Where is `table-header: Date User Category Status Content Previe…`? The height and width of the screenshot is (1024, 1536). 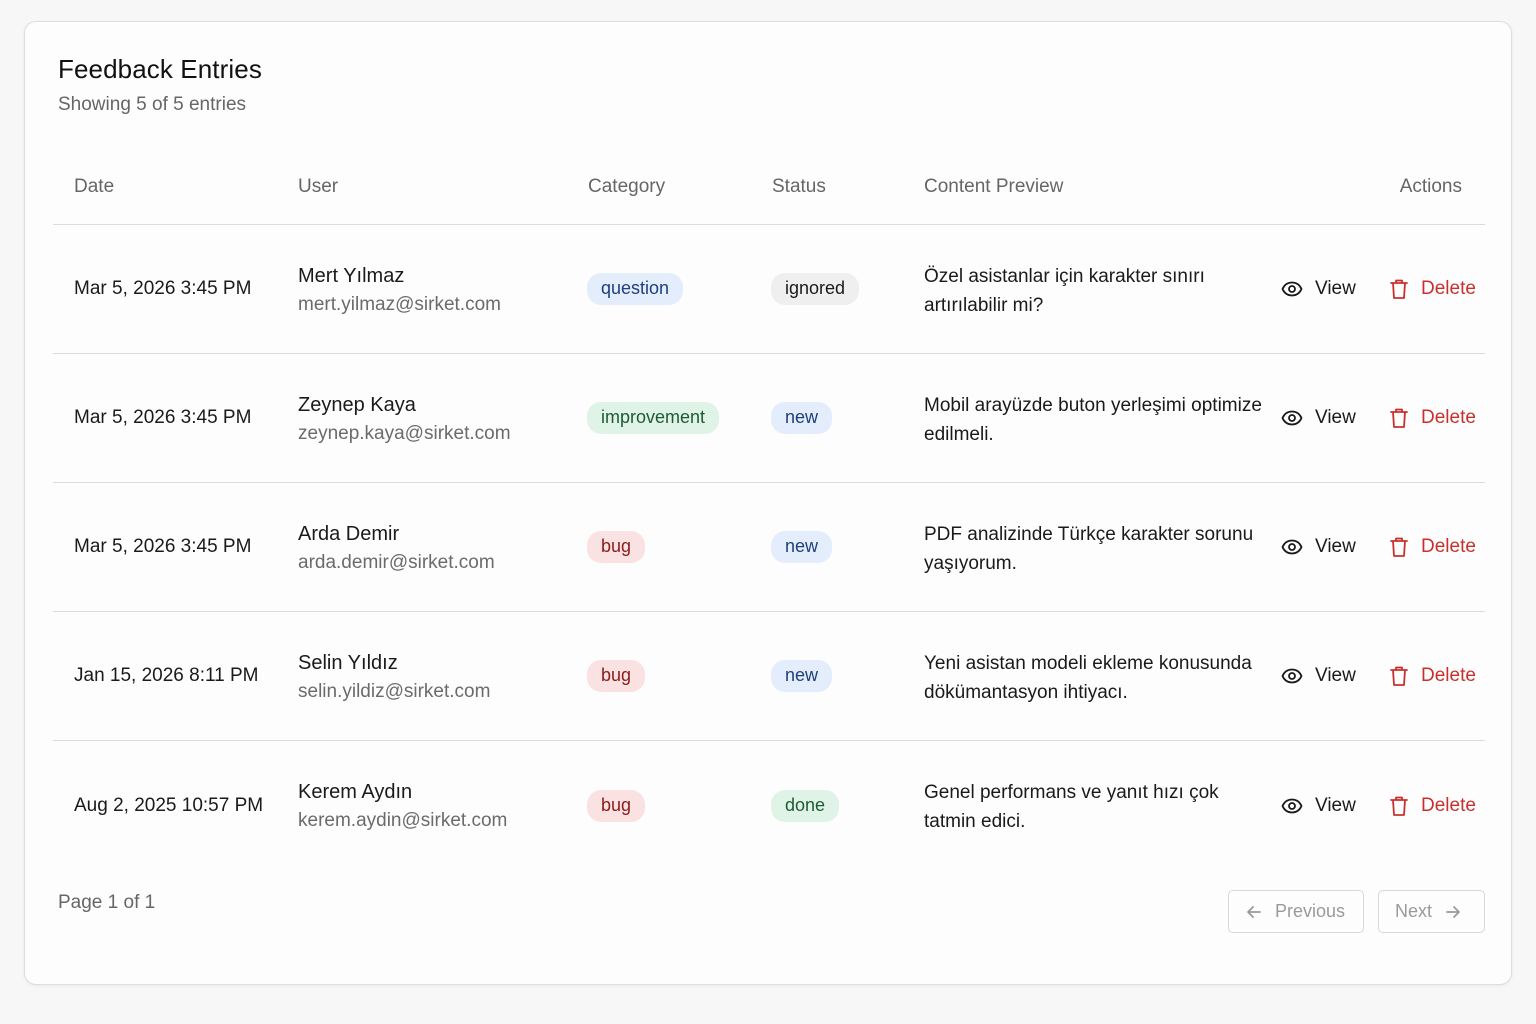
table-header: Date User Category Status Content Previe… is located at coordinates (769, 193).